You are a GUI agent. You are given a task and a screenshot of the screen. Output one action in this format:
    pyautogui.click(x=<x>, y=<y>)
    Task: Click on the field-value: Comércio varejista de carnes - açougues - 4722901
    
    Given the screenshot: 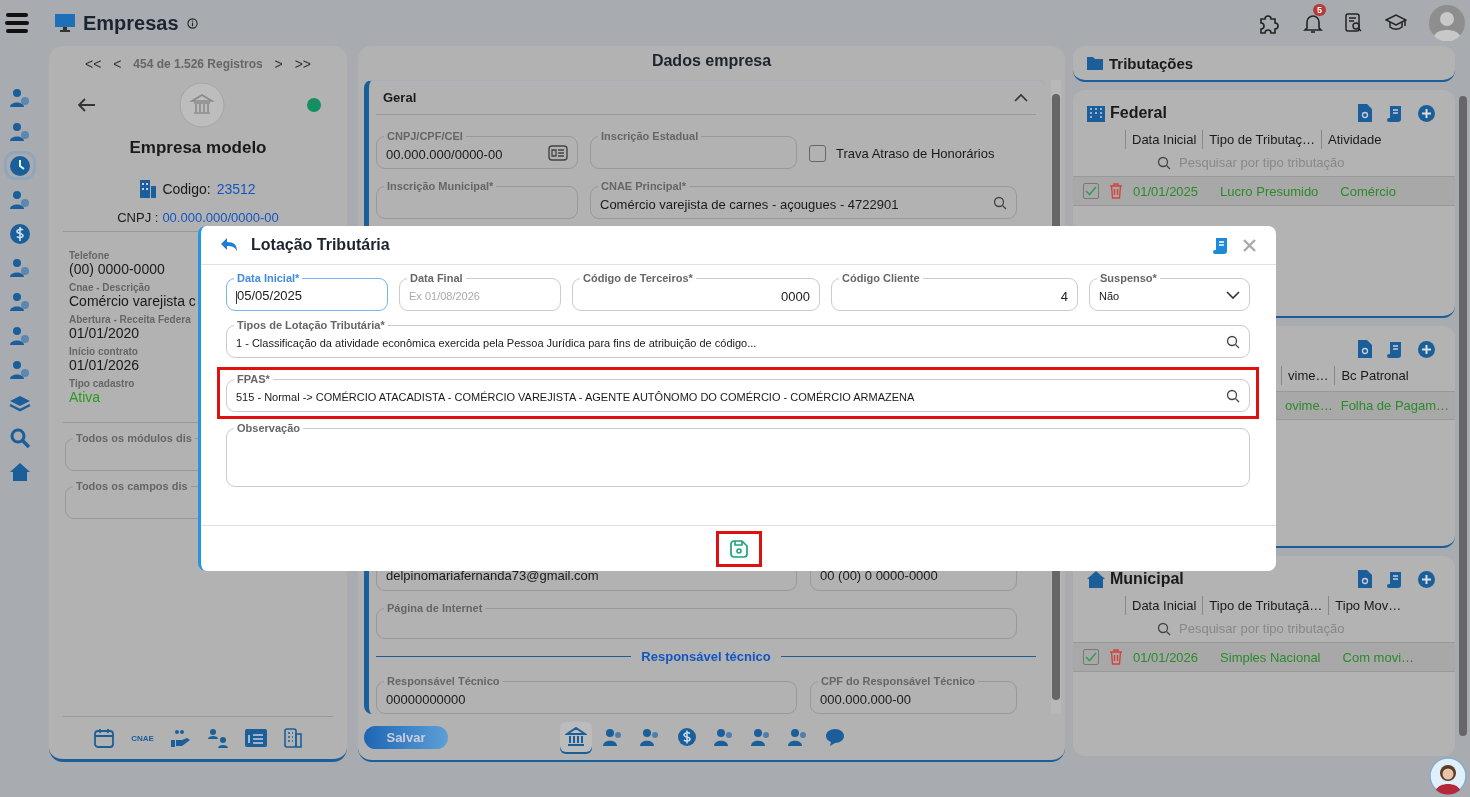 What is the action you would take?
    pyautogui.click(x=749, y=204)
    